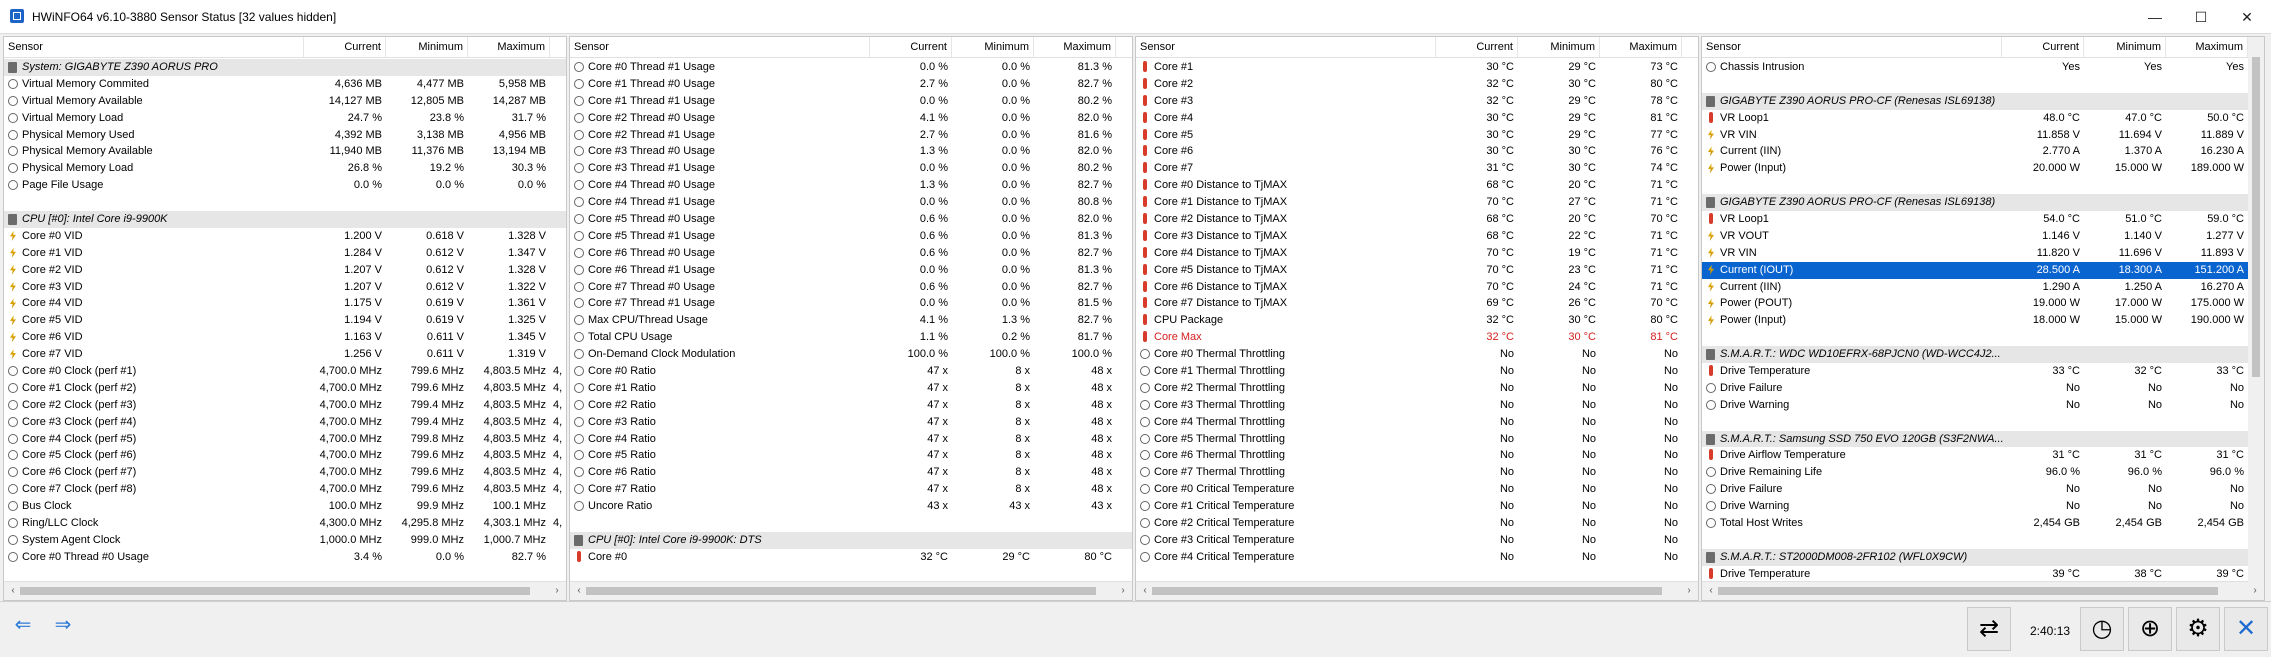  What do you see at coordinates (1417, 67) in the screenshot?
I see `sensor-row: Core #1 30 °C 29 °C 73 °C` at bounding box center [1417, 67].